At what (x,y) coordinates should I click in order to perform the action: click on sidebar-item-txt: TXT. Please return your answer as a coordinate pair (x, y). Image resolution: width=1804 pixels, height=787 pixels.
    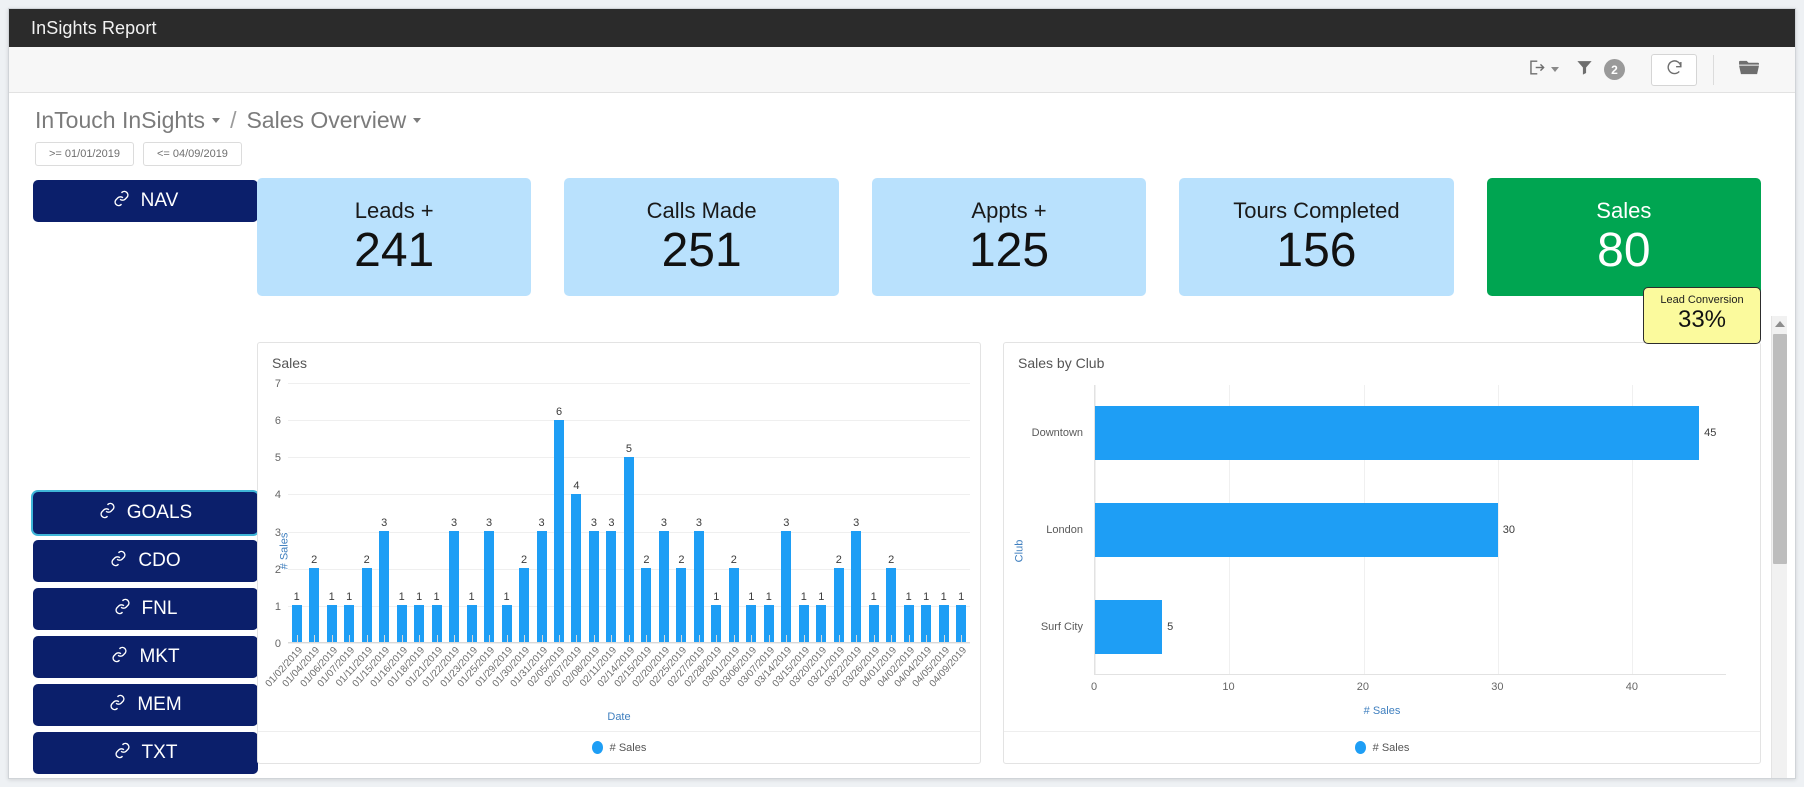
    Looking at the image, I should click on (145, 753).